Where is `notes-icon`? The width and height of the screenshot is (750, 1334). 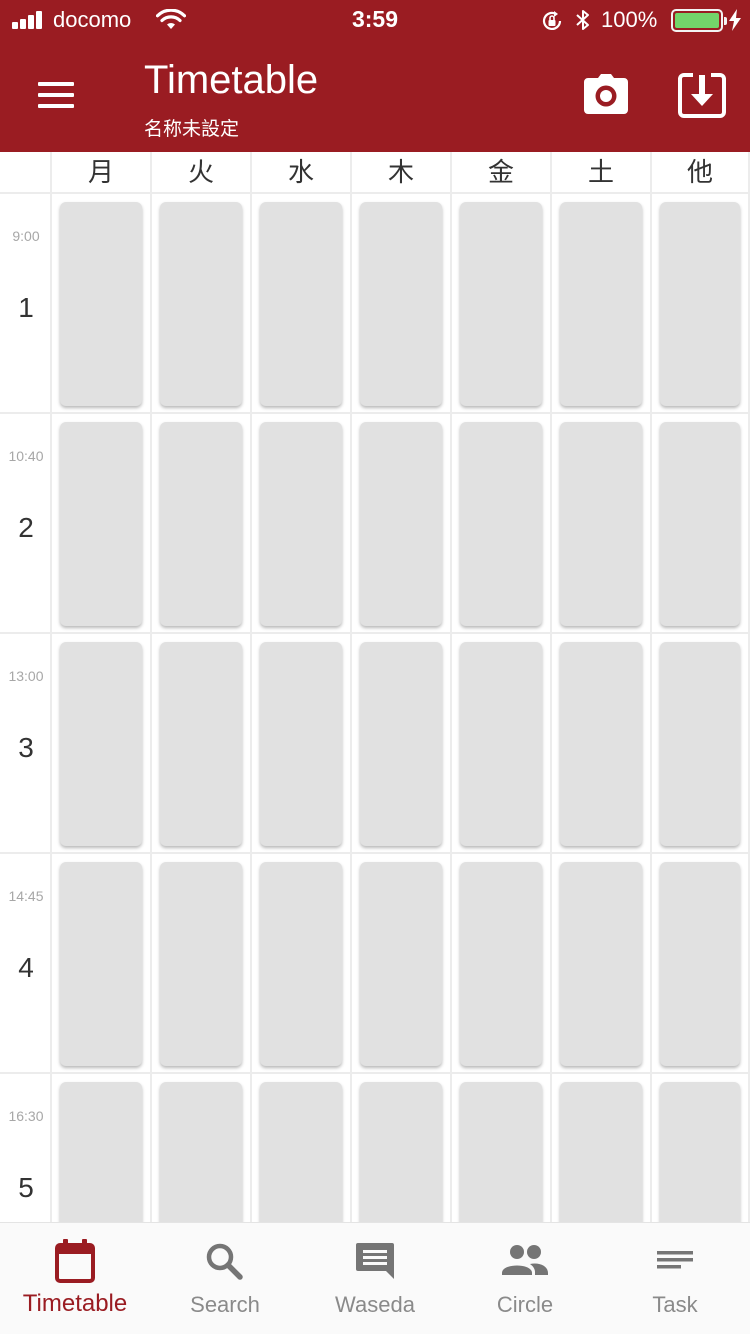
notes-icon is located at coordinates (675, 1261).